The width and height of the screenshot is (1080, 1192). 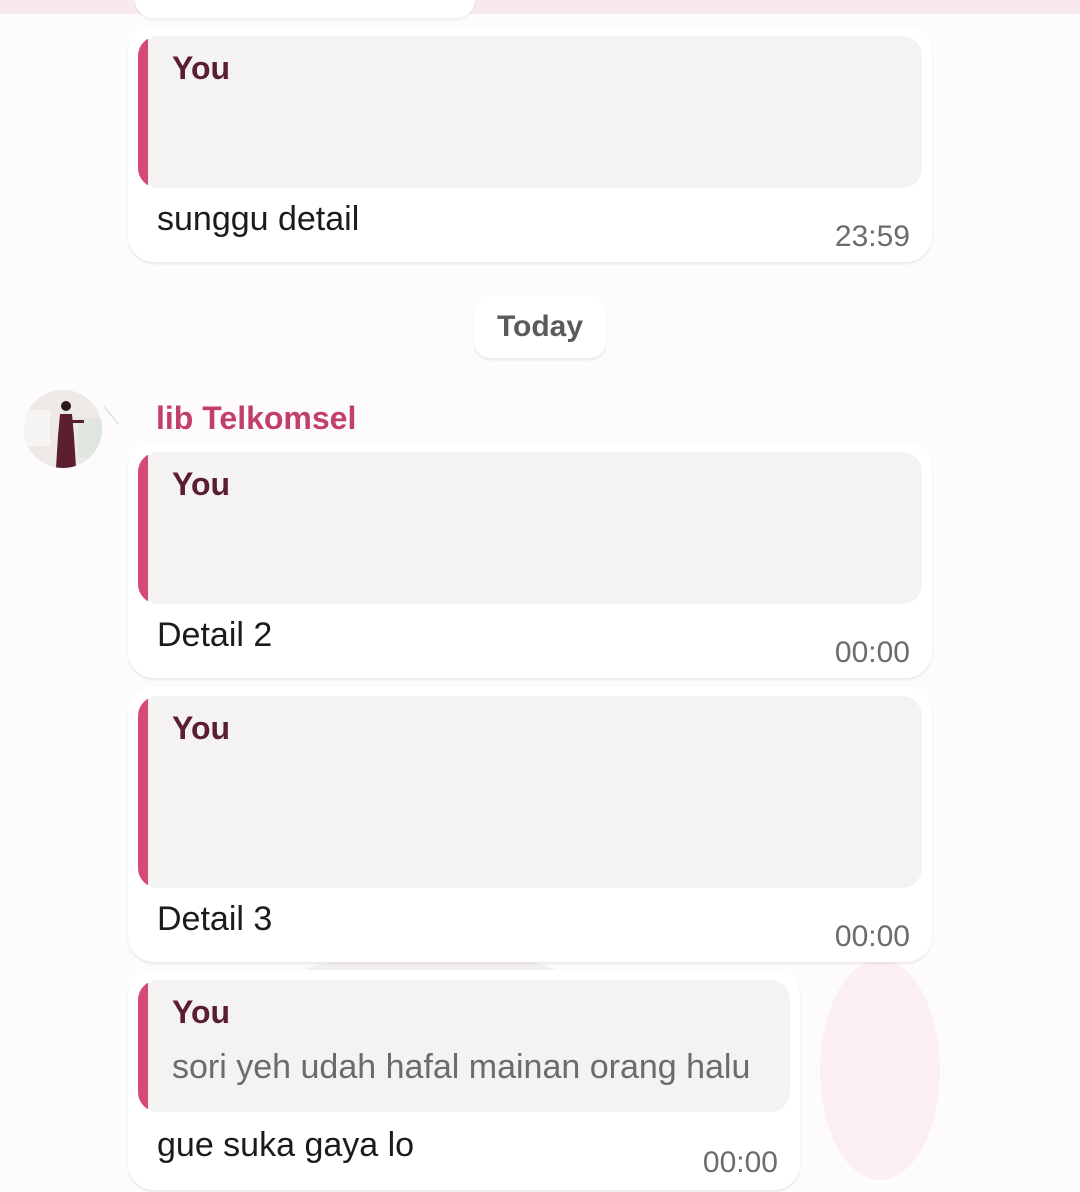 I want to click on message-time: 23:59, so click(x=872, y=236).